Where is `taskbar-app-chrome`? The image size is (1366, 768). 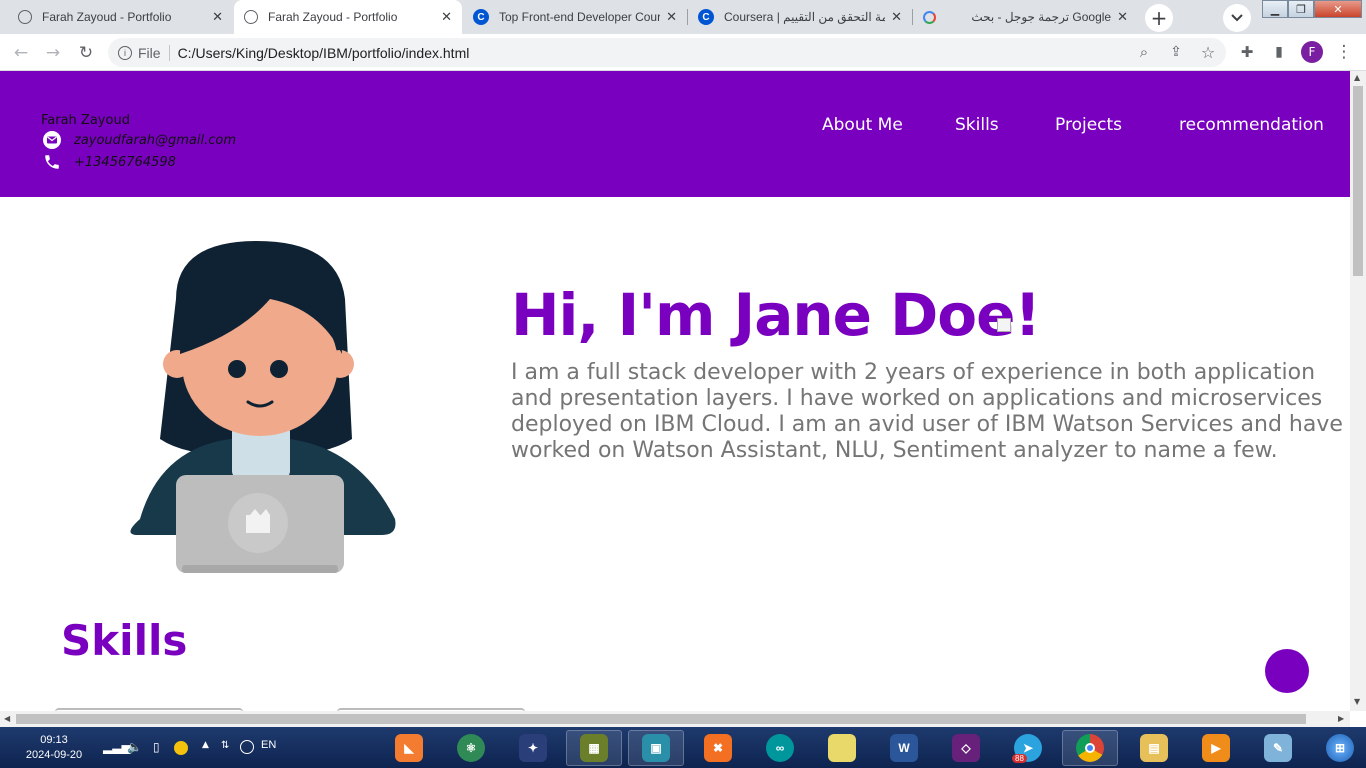 taskbar-app-chrome is located at coordinates (1090, 748).